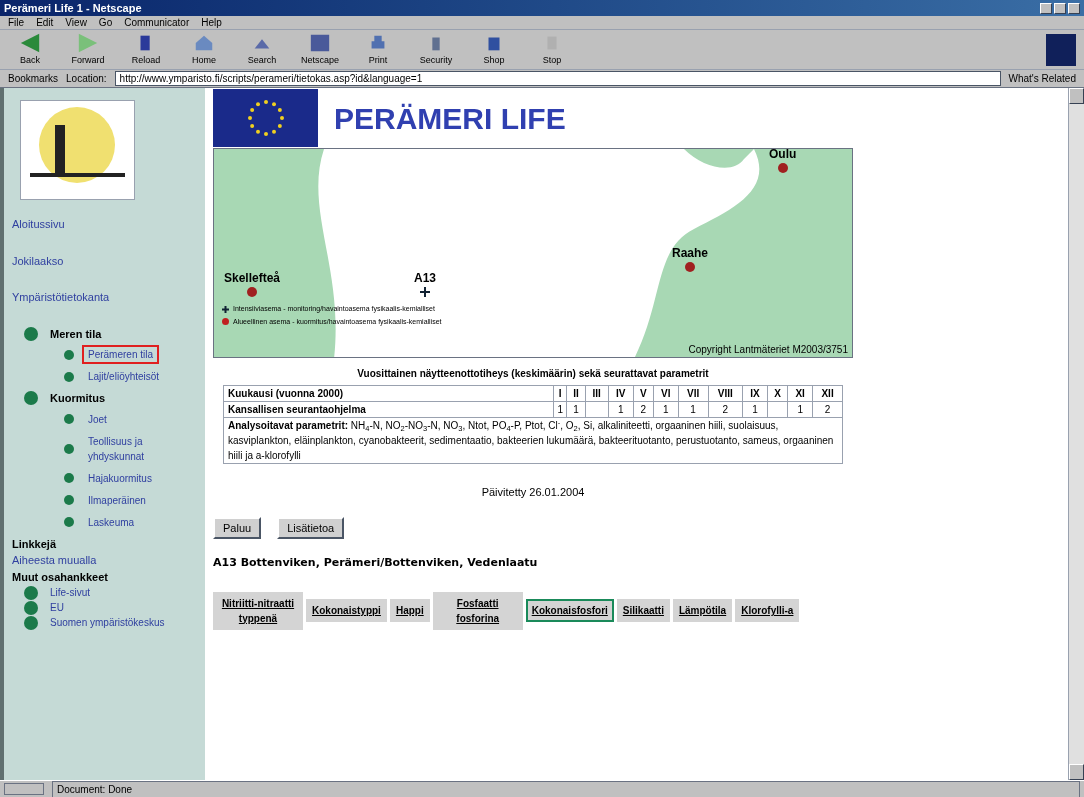 This screenshot has height=797, width=1084. I want to click on toolbar-button: Print, so click(378, 49).